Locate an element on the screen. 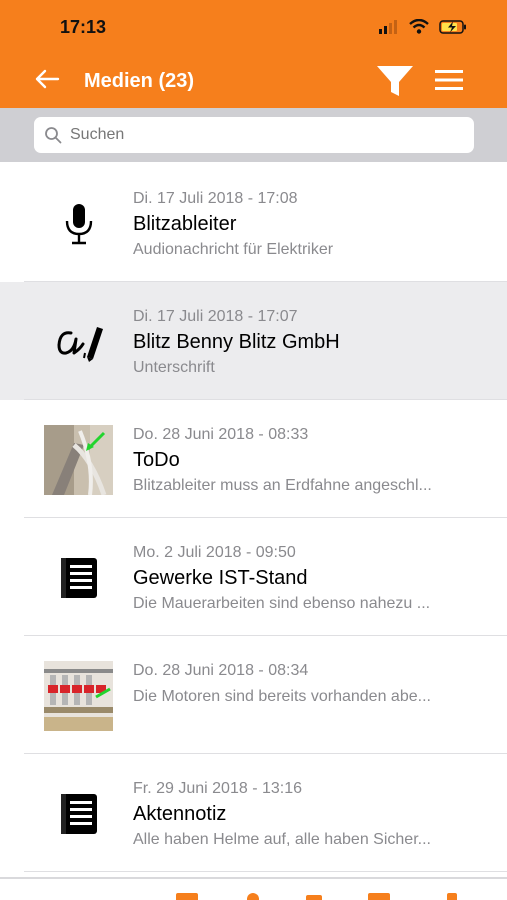 This screenshot has width=507, height=900. item-title: Blitz Benny Blitz GmbH is located at coordinates (236, 342).